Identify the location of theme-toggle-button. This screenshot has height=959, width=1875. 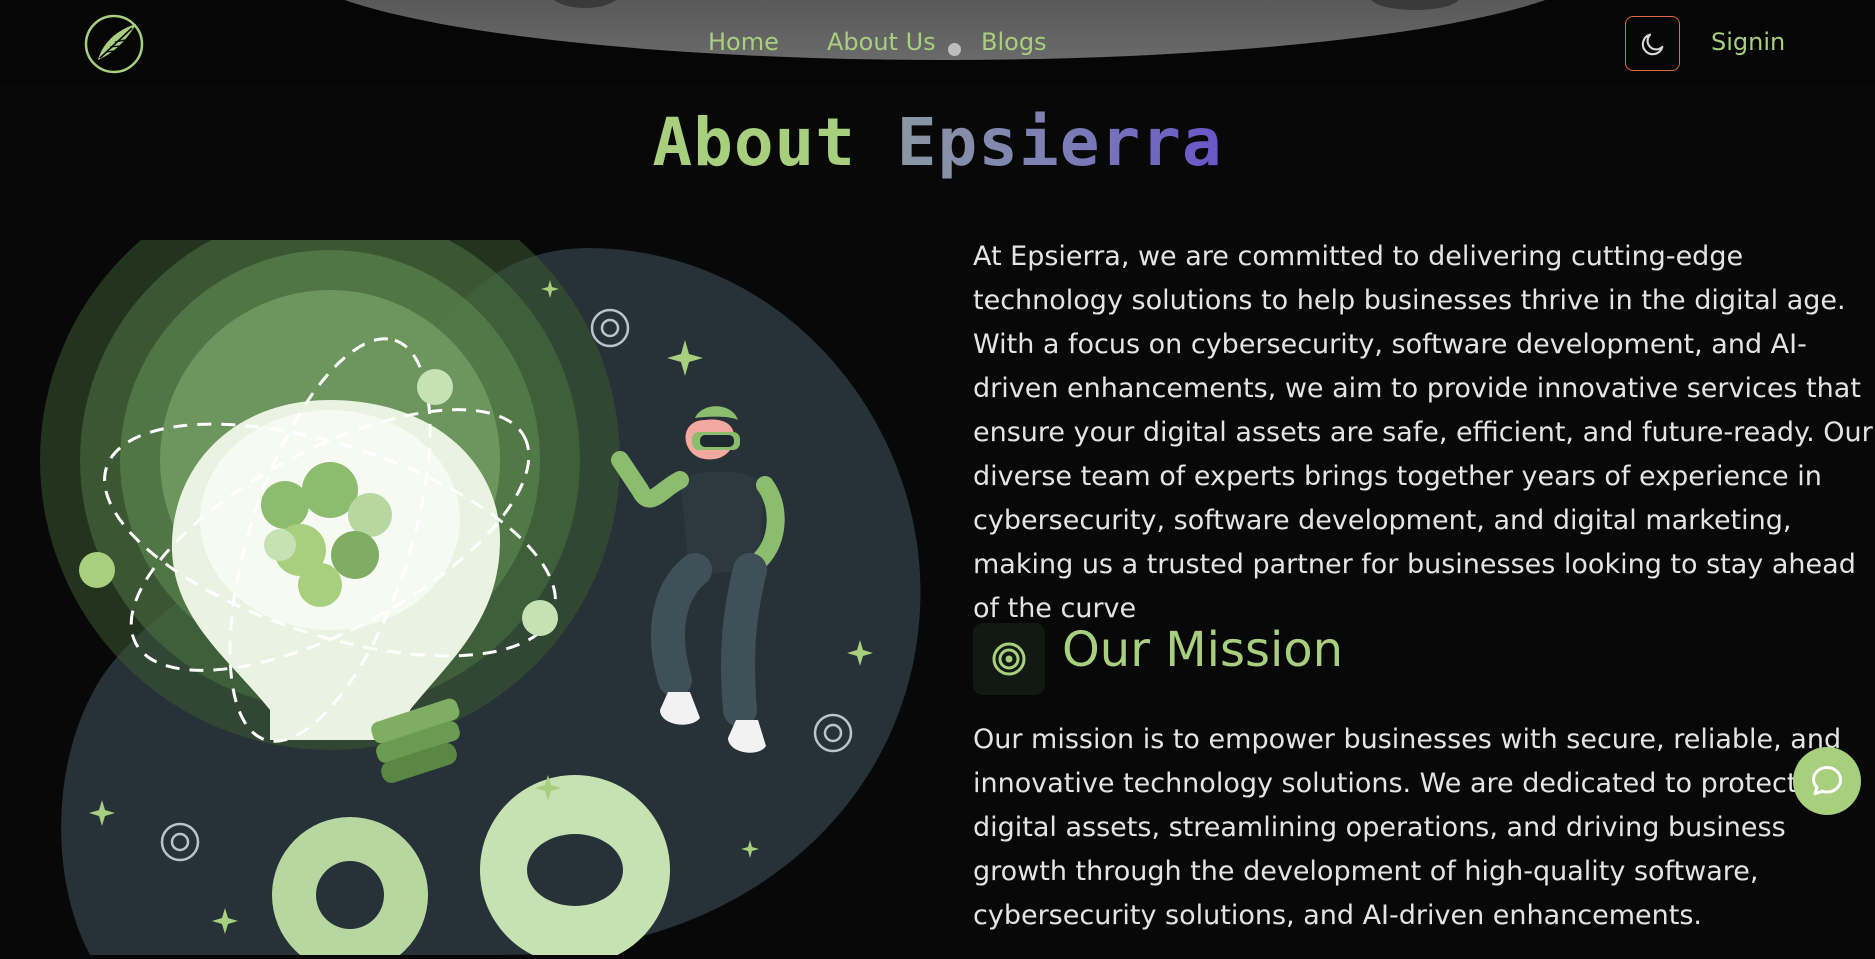
(1652, 43).